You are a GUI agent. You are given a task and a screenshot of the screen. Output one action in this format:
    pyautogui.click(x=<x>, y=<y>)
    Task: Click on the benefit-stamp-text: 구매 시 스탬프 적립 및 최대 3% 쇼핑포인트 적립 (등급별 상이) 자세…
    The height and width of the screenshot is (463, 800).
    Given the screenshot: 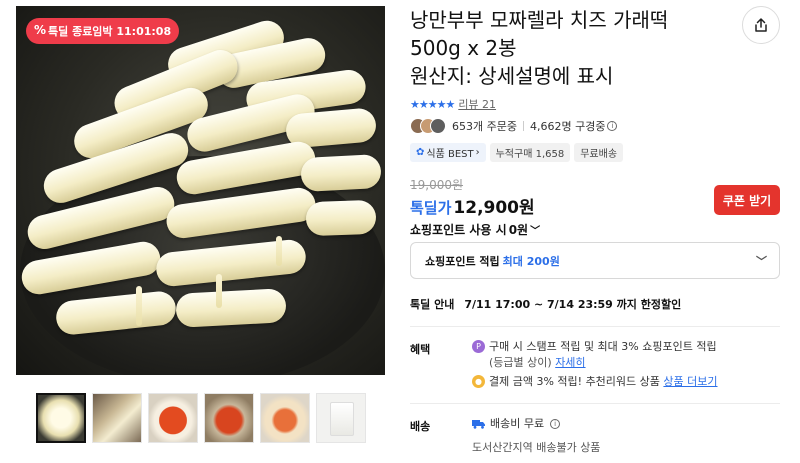 What is the action you would take?
    pyautogui.click(x=603, y=355)
    